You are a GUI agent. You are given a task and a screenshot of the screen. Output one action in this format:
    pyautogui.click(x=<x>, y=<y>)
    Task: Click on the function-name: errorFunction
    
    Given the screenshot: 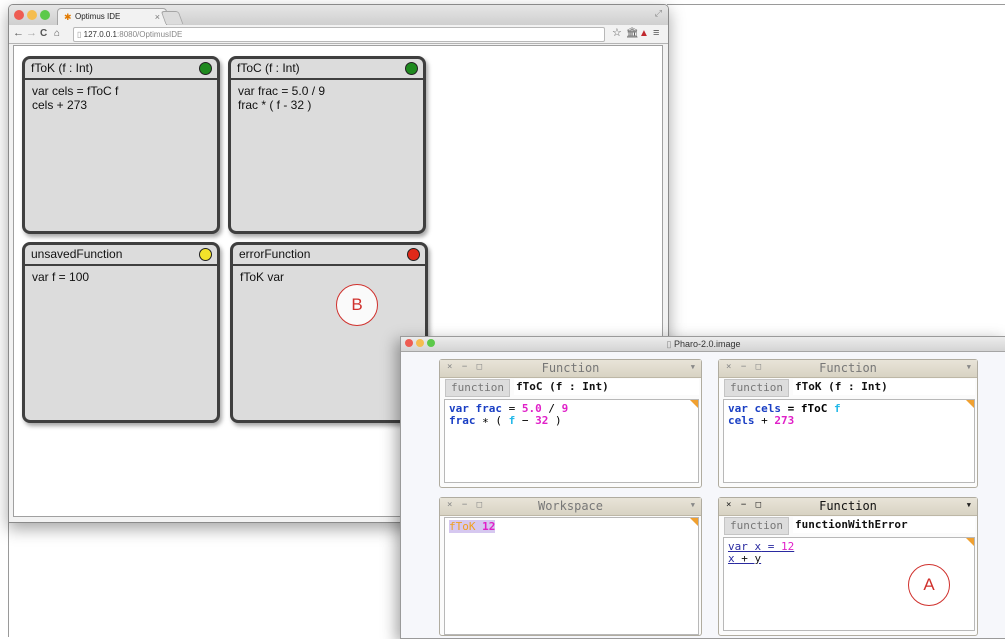 What is the action you would take?
    pyautogui.click(x=275, y=254)
    